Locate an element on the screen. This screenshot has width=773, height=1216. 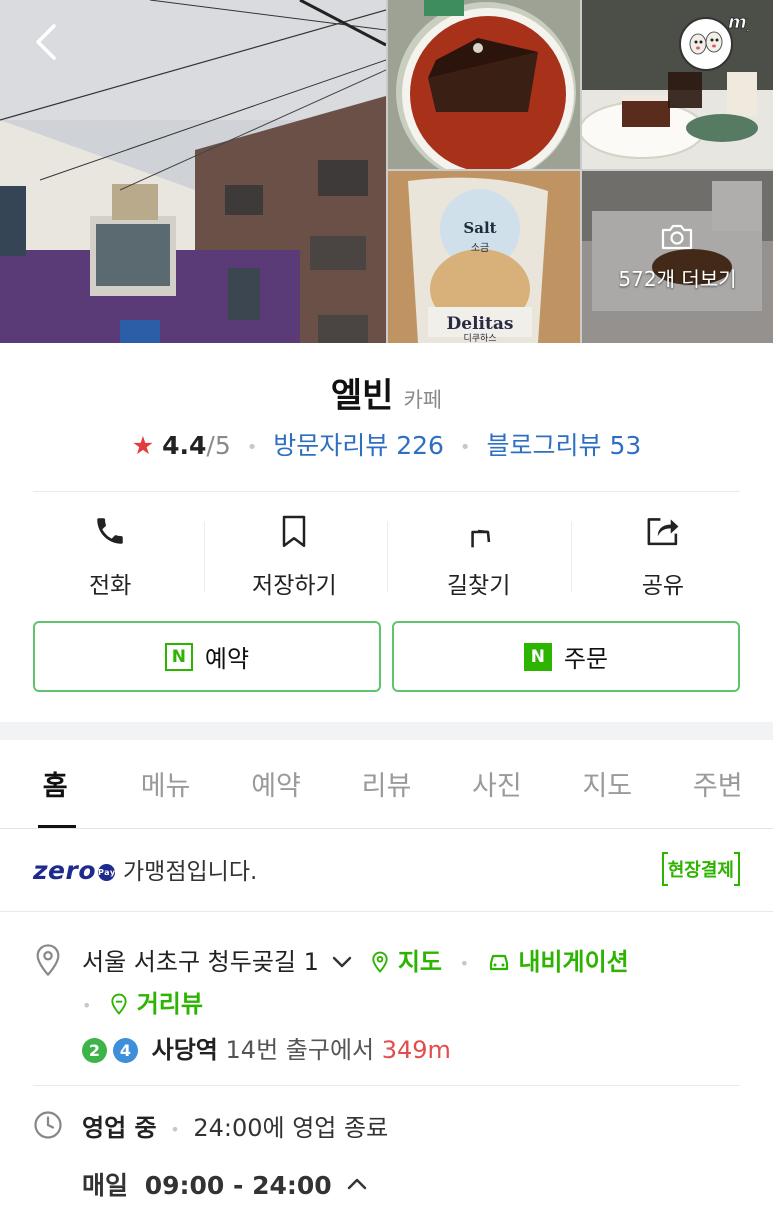
bookmark-icon is located at coordinates (294, 531).